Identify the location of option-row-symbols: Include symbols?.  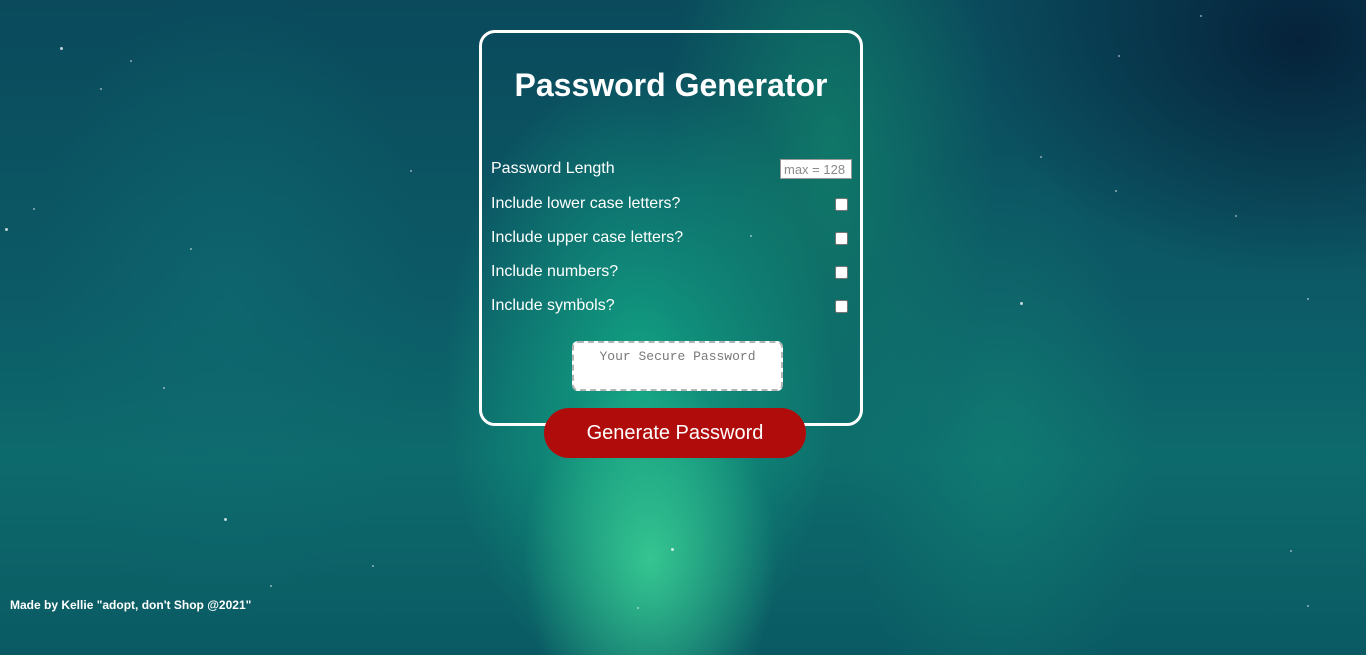
(671, 306).